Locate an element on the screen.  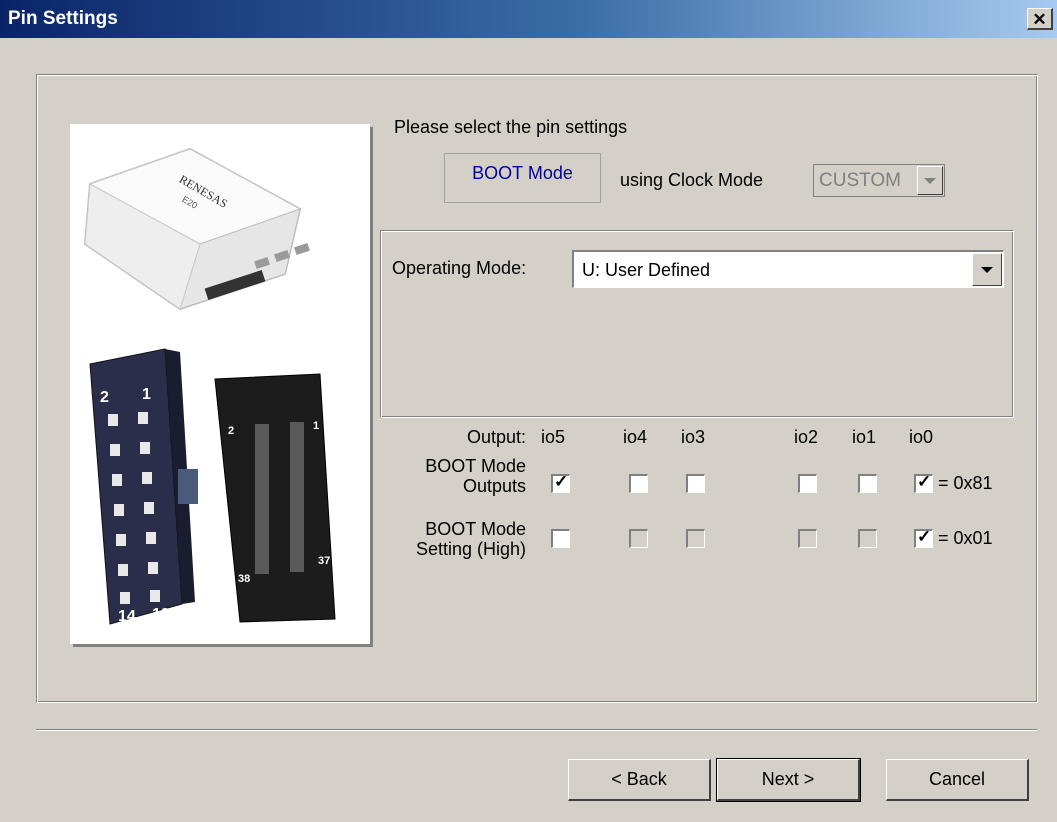
boot-output-io5-checkbox: ✓ is located at coordinates (560, 482).